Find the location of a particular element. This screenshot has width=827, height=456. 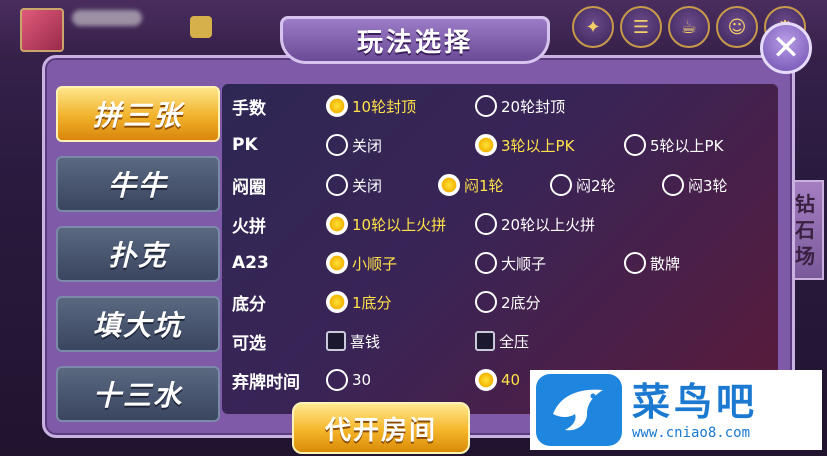

row-label: 火拼 is located at coordinates (249, 226).